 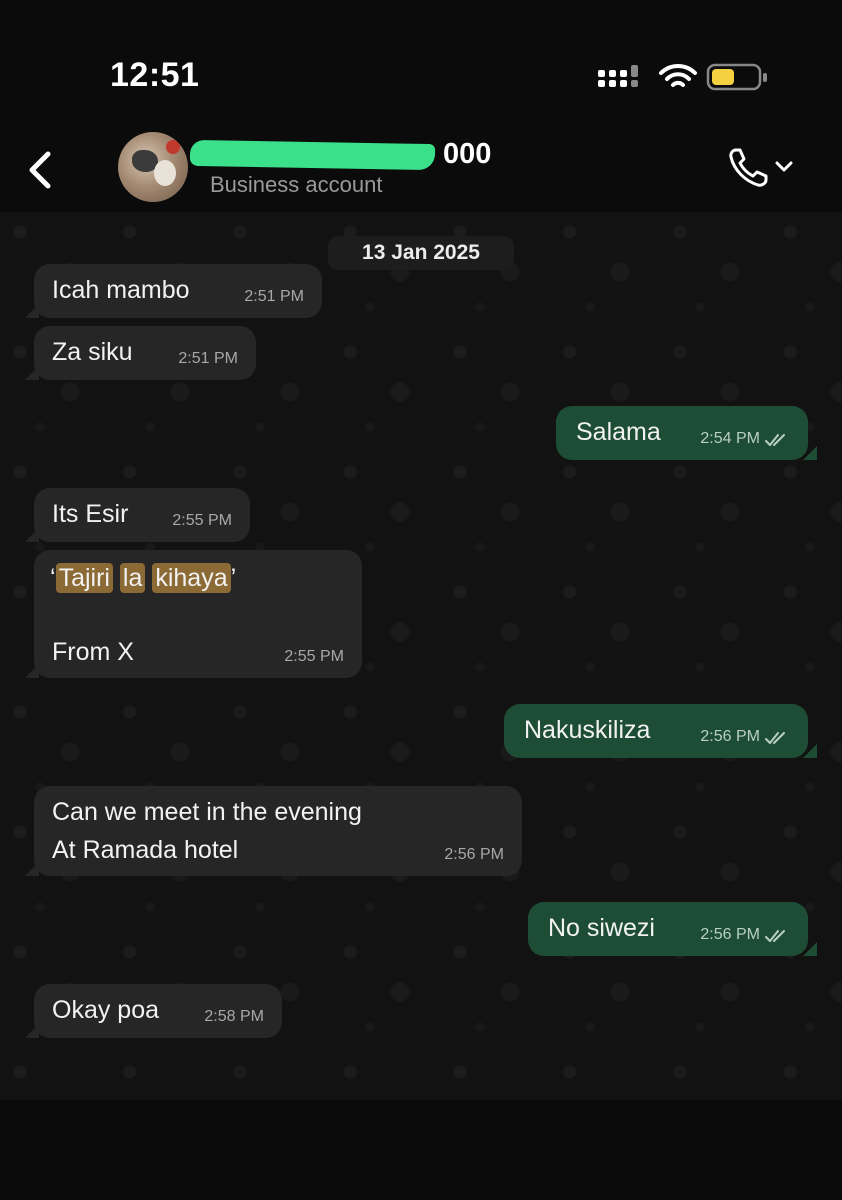 What do you see at coordinates (421, 253) in the screenshot?
I see `date-separator: 13 Jan 2025` at bounding box center [421, 253].